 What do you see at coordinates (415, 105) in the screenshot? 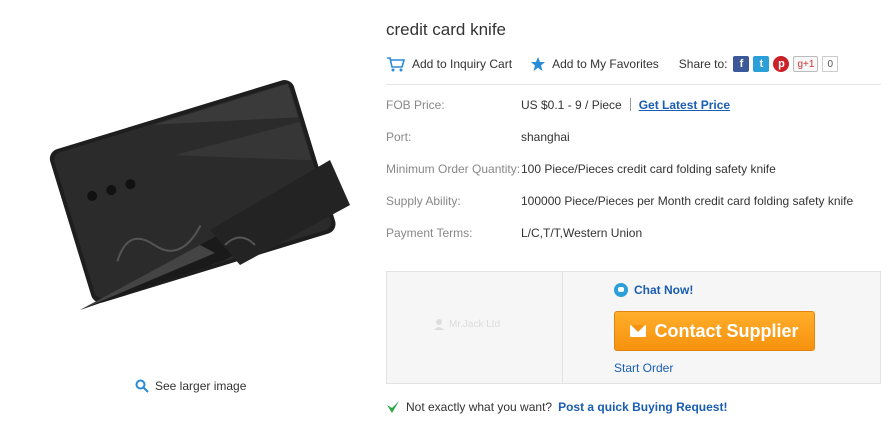
I see `attribute-label: FOB Price:` at bounding box center [415, 105].